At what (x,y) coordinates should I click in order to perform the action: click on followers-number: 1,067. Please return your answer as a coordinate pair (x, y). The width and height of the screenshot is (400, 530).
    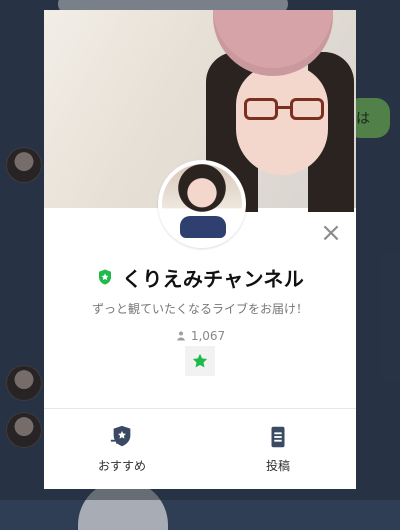
    Looking at the image, I should click on (208, 336).